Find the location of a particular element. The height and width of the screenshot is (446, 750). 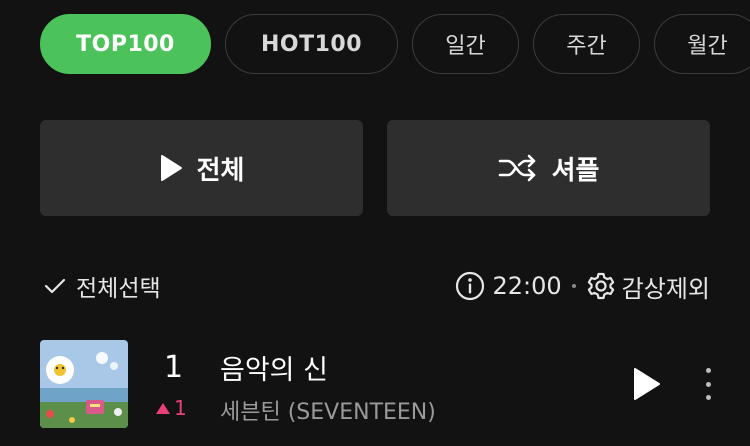

info-icon is located at coordinates (469, 286).